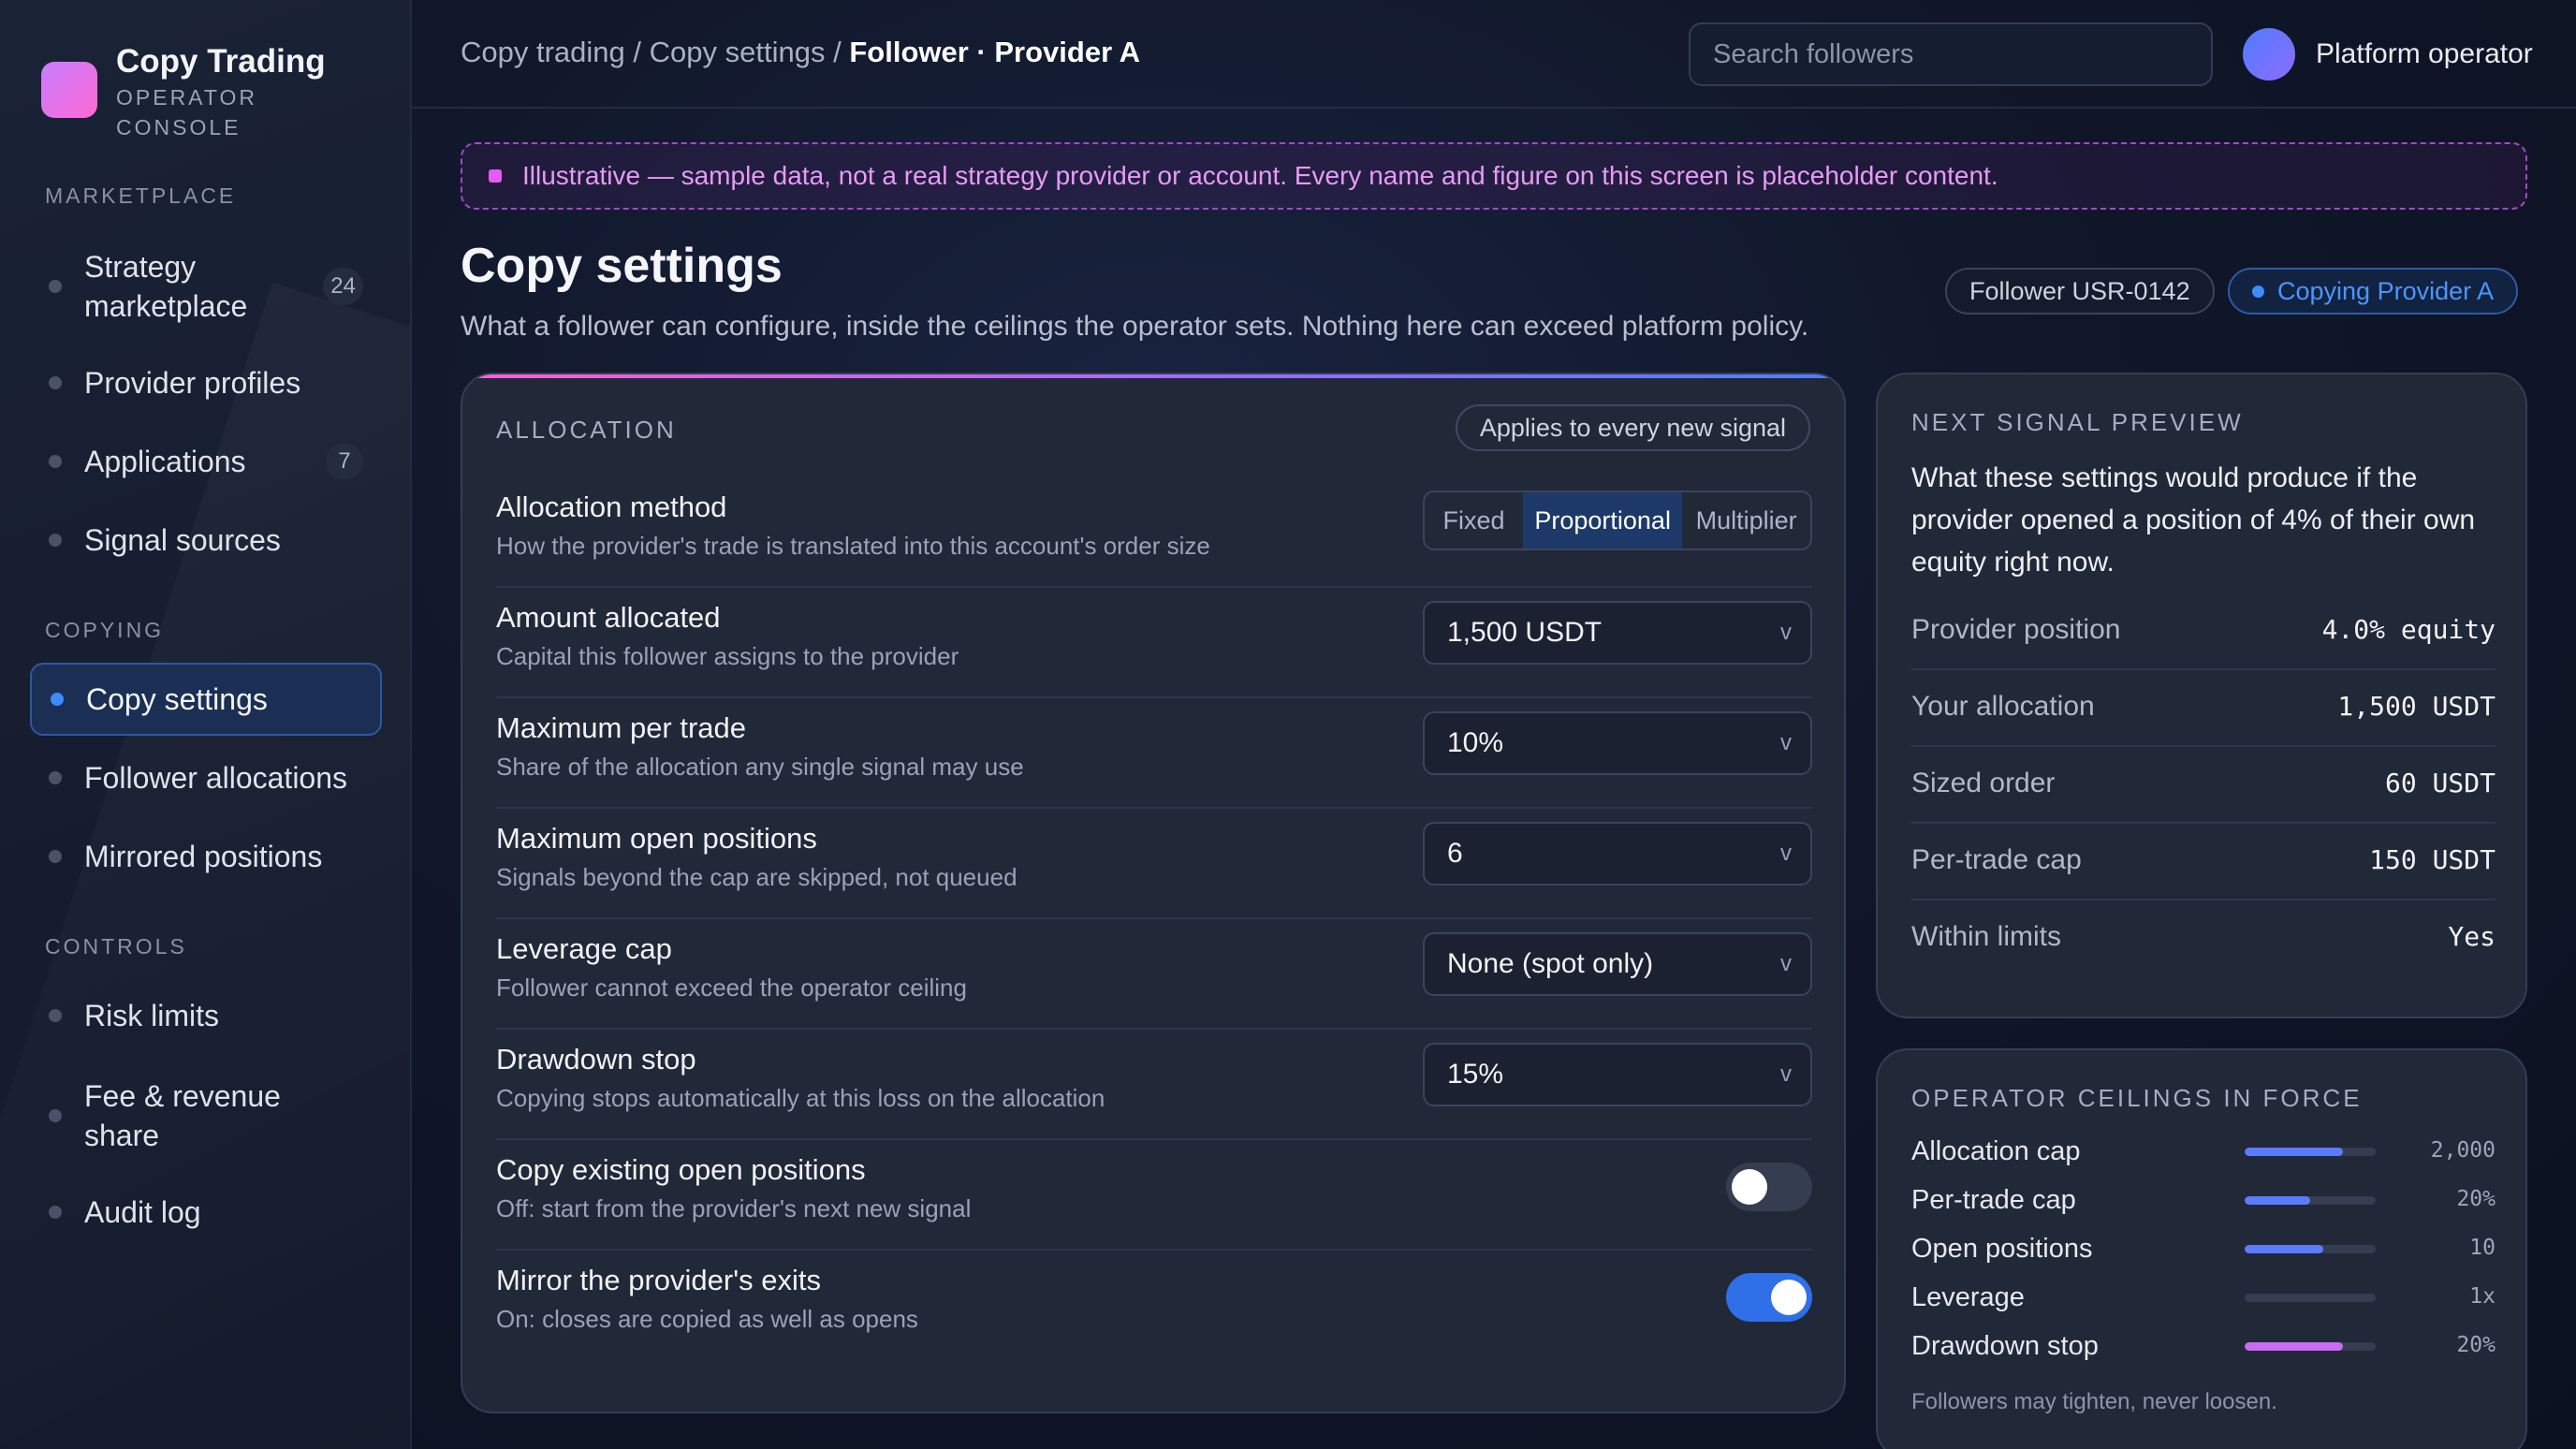 This screenshot has height=1449, width=2576. Describe the element at coordinates (2002, 1249) in the screenshot. I see `ceiling-label: Open positions` at that location.